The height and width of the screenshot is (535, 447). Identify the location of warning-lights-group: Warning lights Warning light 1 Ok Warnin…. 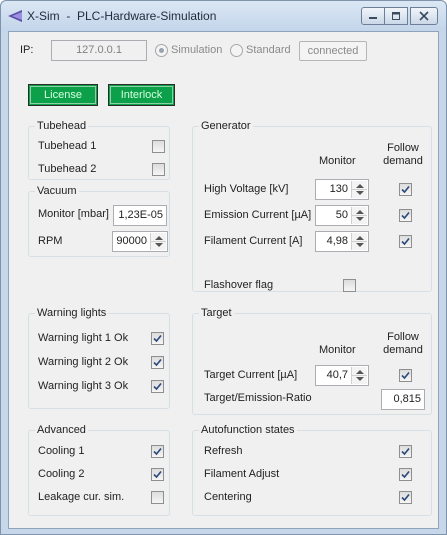
(99, 358).